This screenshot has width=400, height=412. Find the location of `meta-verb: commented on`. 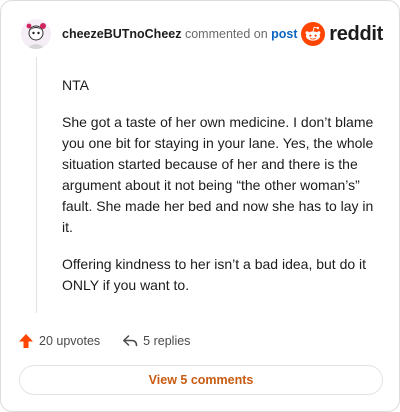

meta-verb: commented on is located at coordinates (226, 34).